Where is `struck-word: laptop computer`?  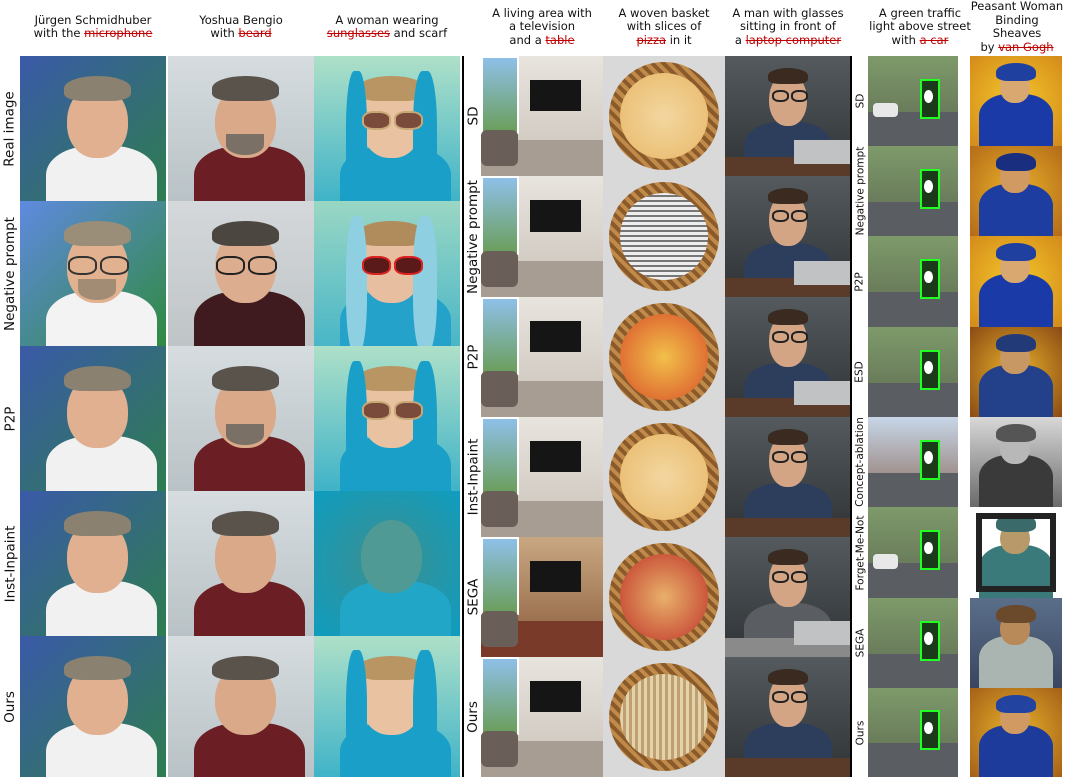
struck-word: laptop computer is located at coordinates (793, 39).